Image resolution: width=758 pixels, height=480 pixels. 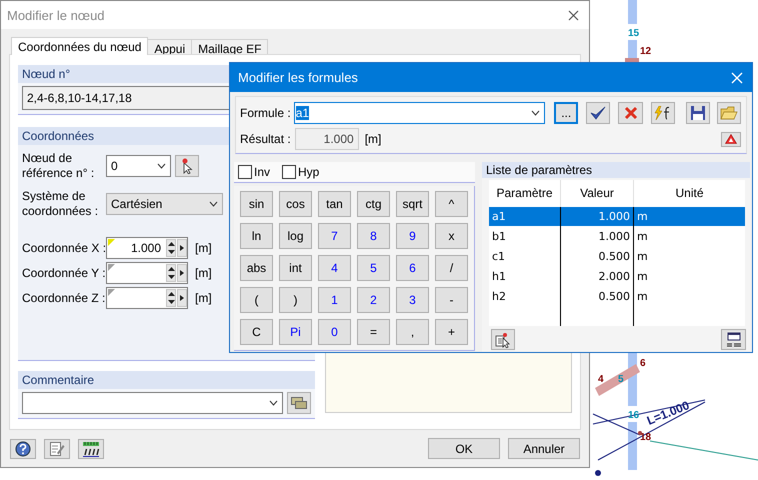 What do you see at coordinates (412, 268) in the screenshot?
I see `calculator-key: 6` at bounding box center [412, 268].